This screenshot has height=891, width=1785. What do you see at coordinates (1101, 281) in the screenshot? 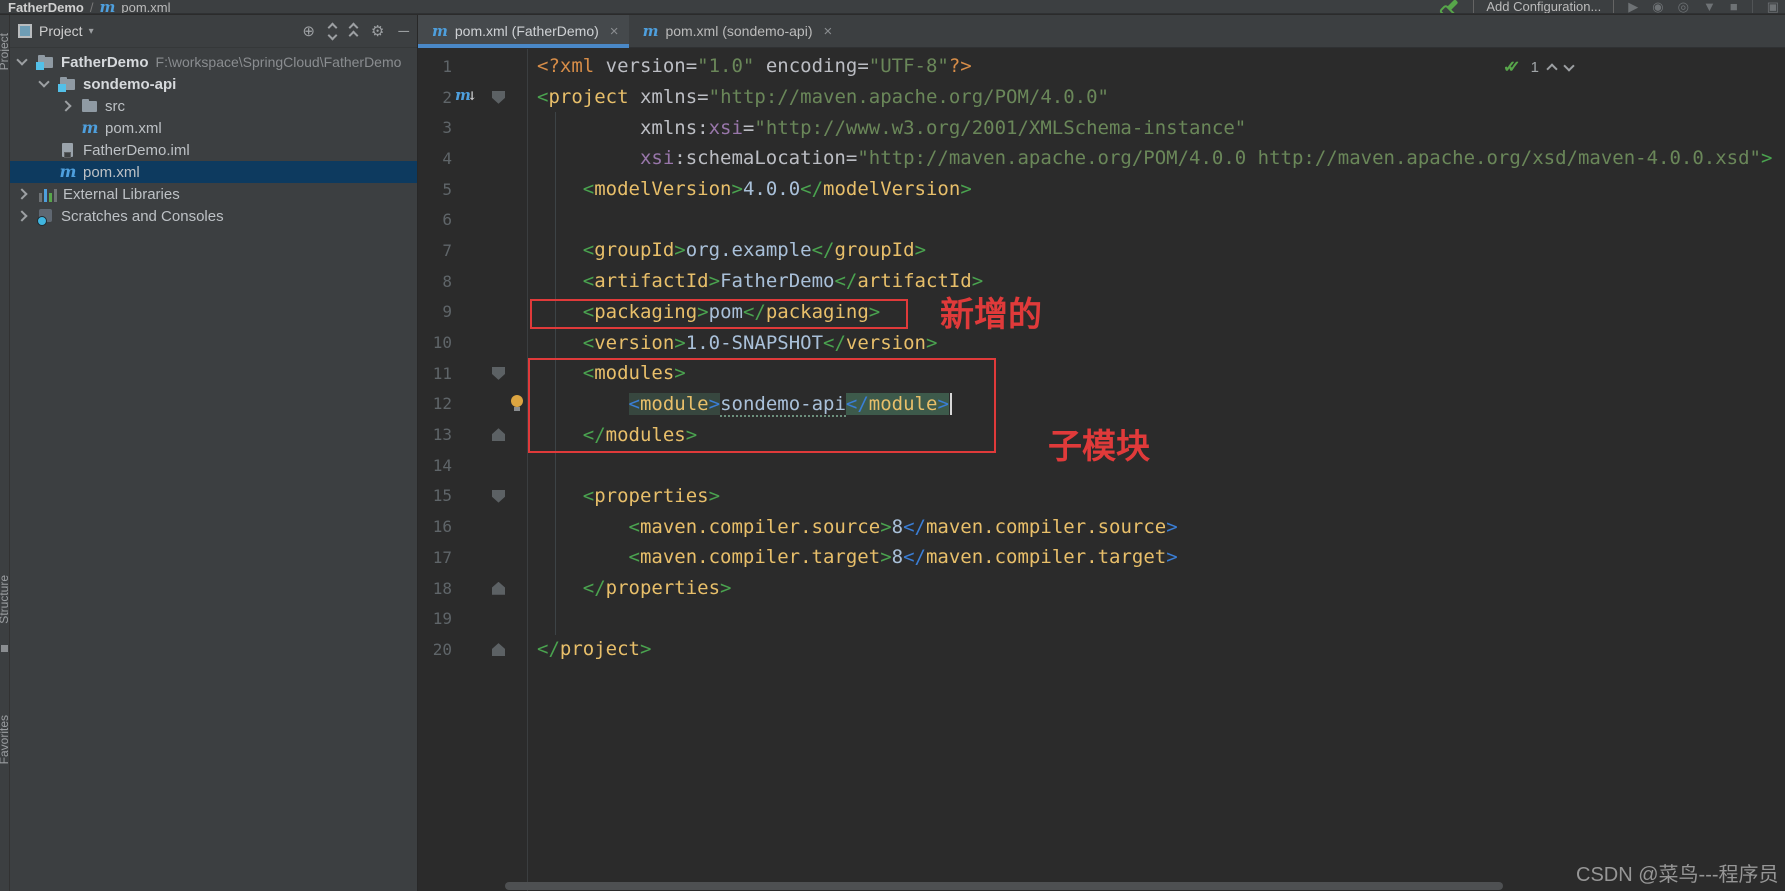
I see `code-line-8: 8 <artifactId>FatherDemo</artifactId>` at bounding box center [1101, 281].